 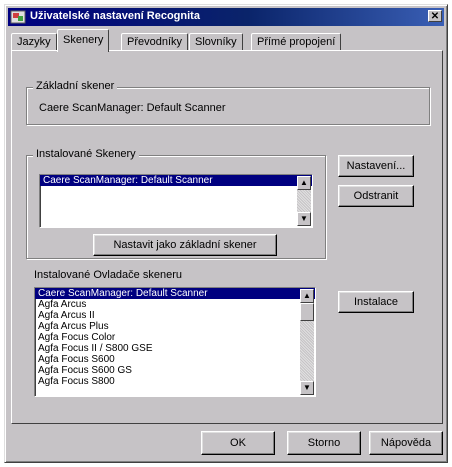 What do you see at coordinates (376, 196) in the screenshot?
I see `remove-button: Odstranit` at bounding box center [376, 196].